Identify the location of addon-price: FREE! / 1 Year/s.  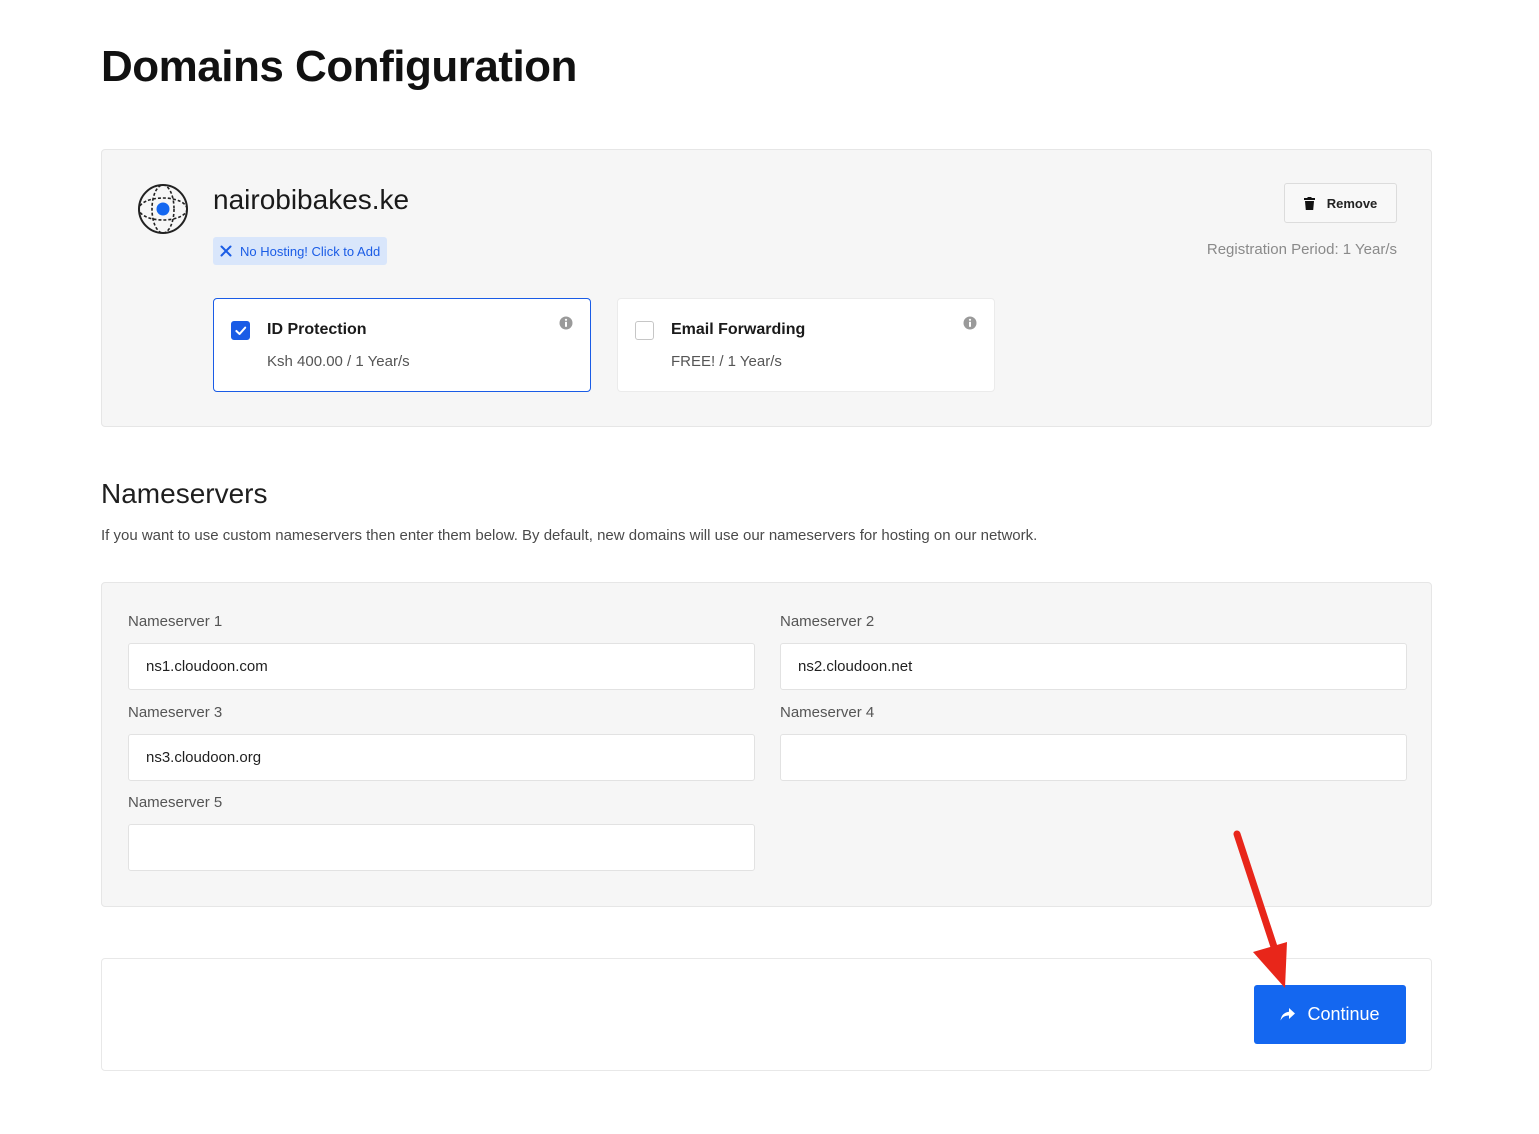
(726, 361).